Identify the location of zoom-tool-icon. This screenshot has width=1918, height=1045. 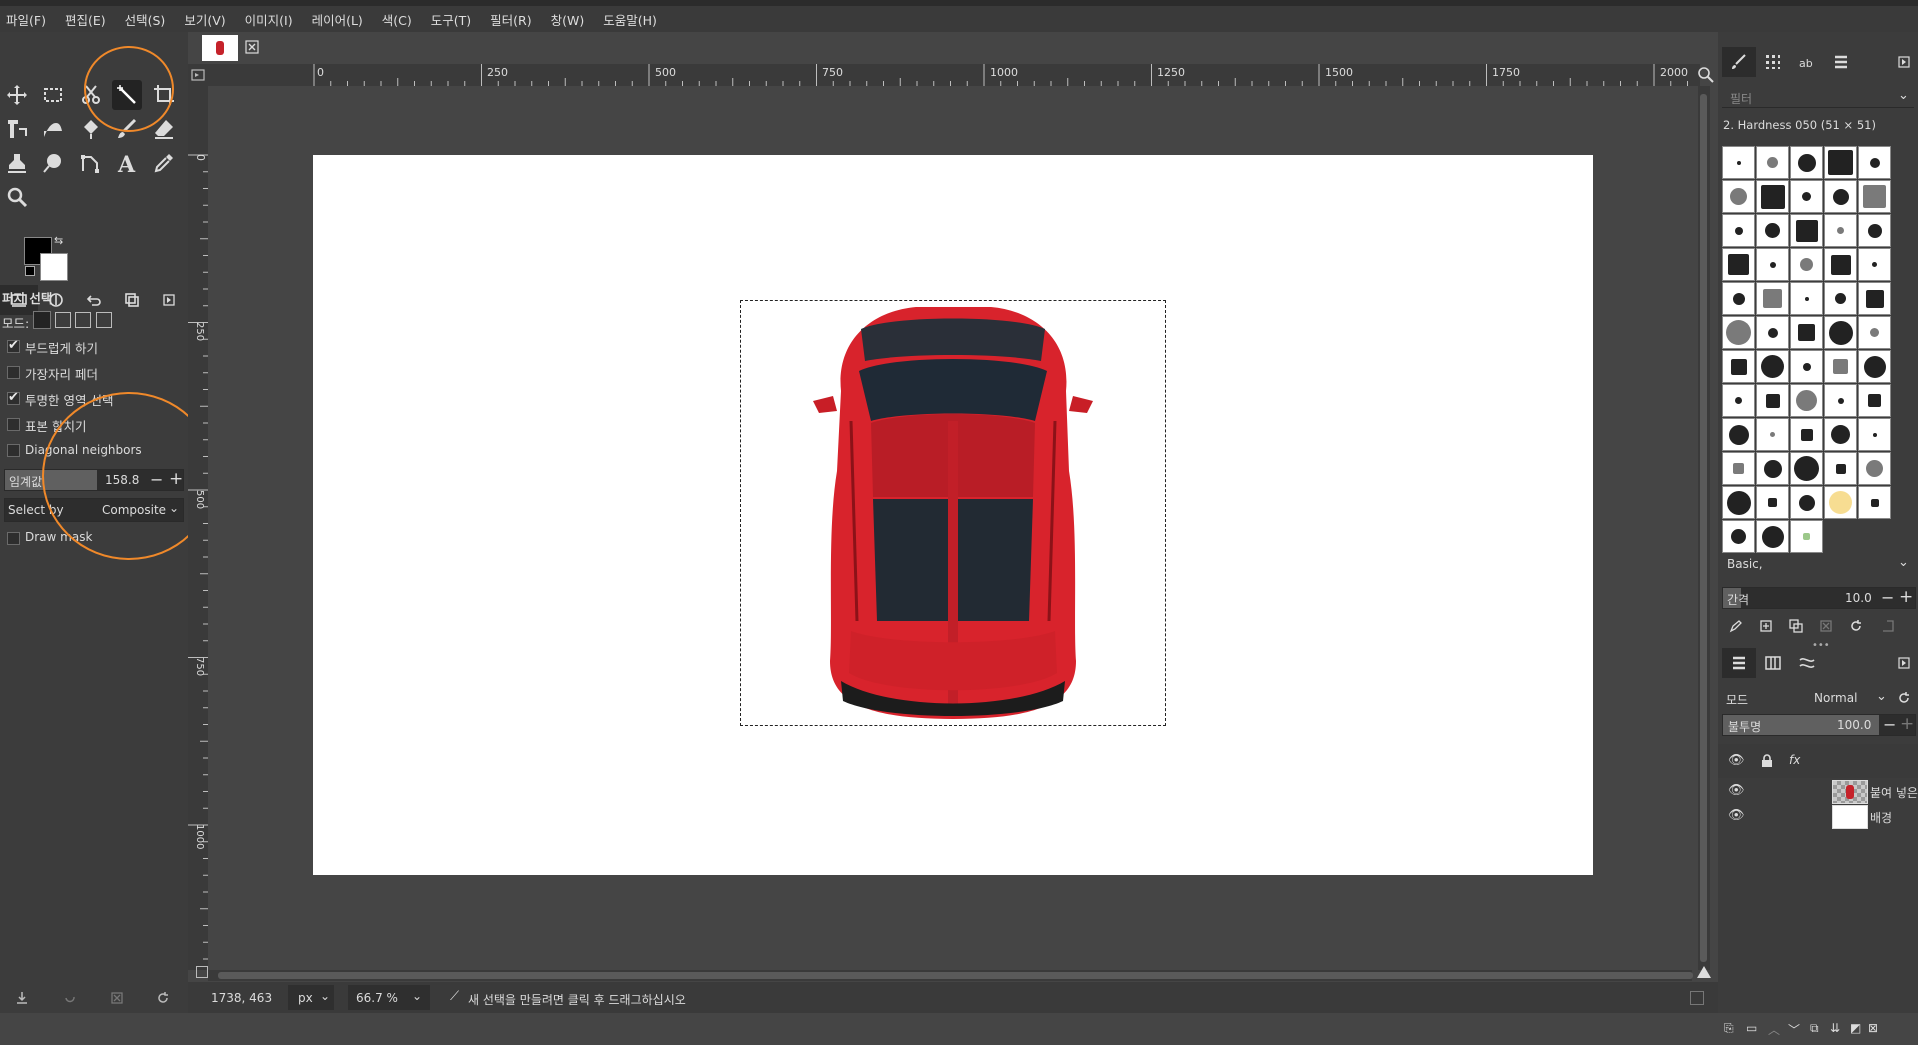
(17, 197).